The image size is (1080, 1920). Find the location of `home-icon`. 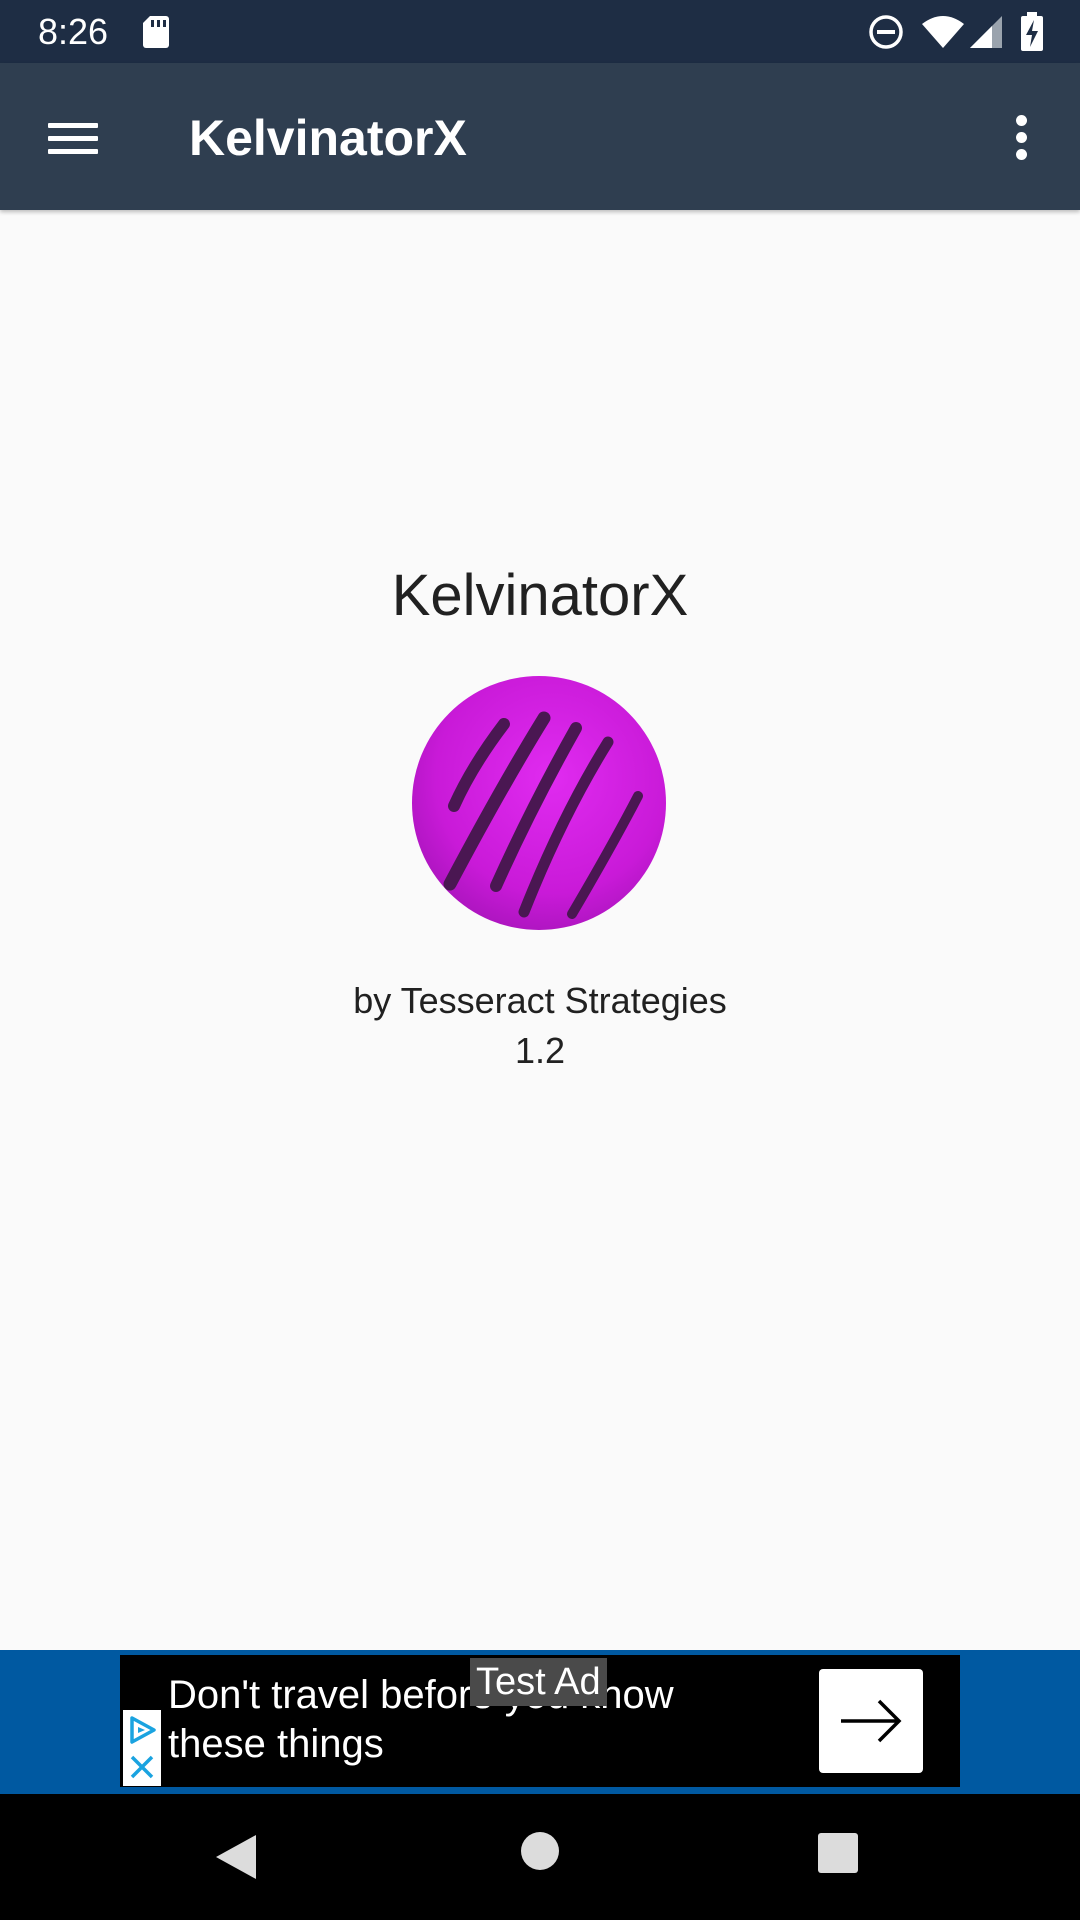

home-icon is located at coordinates (540, 1851).